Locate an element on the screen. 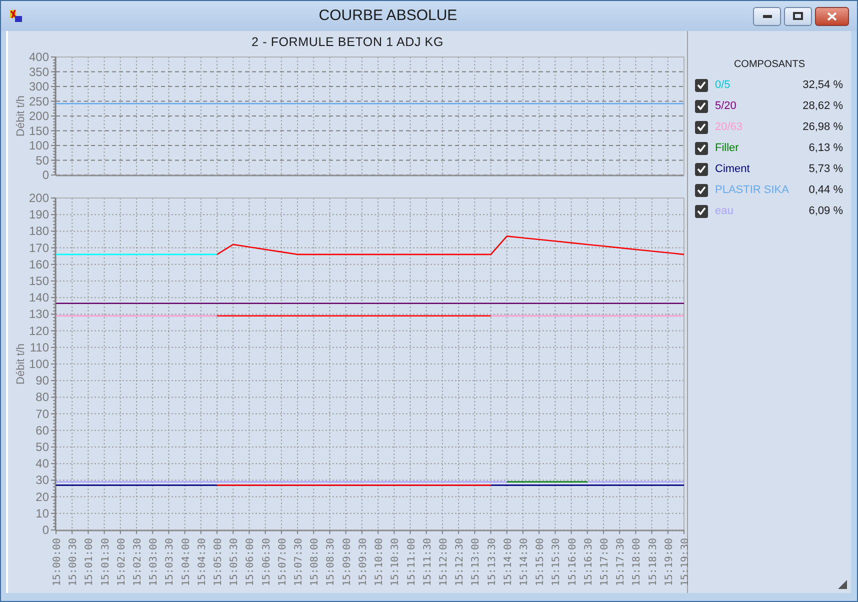 The image size is (858, 602). minimize-button is located at coordinates (767, 16).